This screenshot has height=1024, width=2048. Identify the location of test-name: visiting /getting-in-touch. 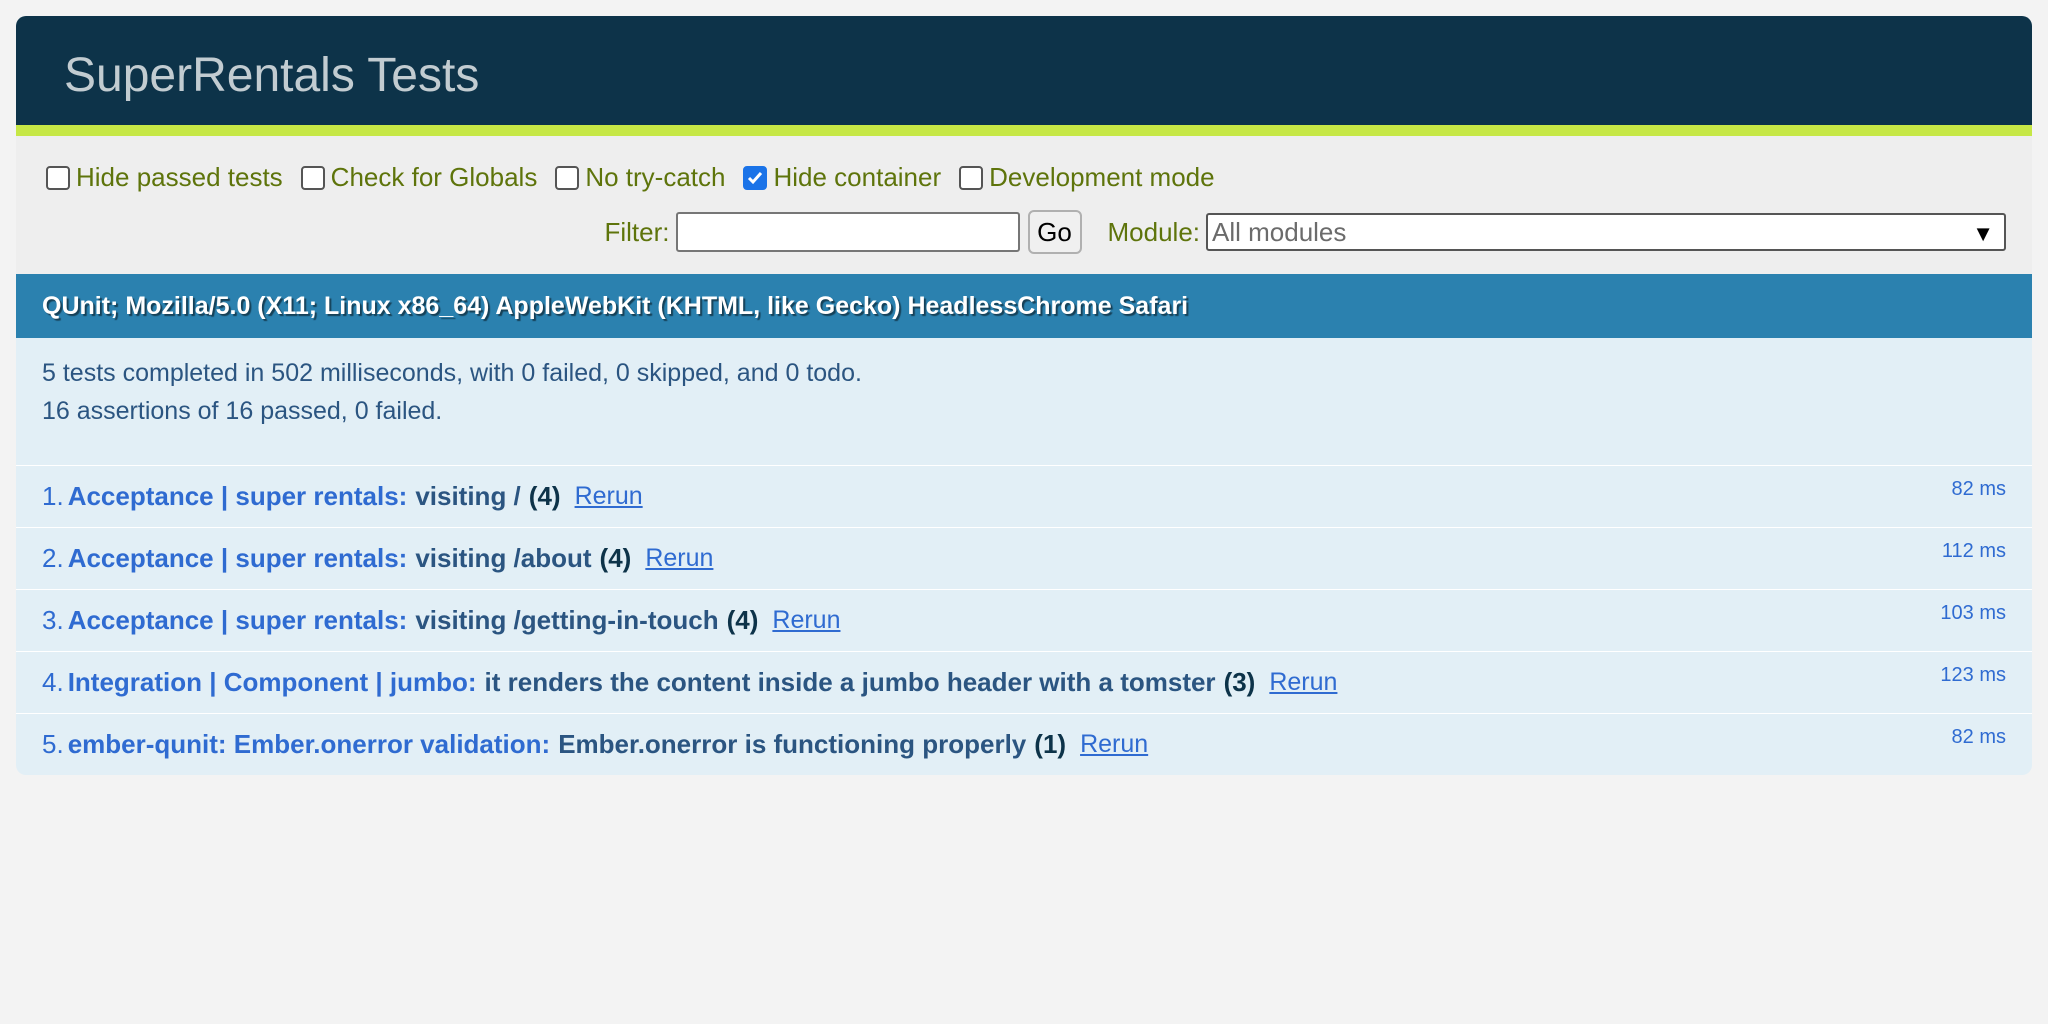
(566, 620).